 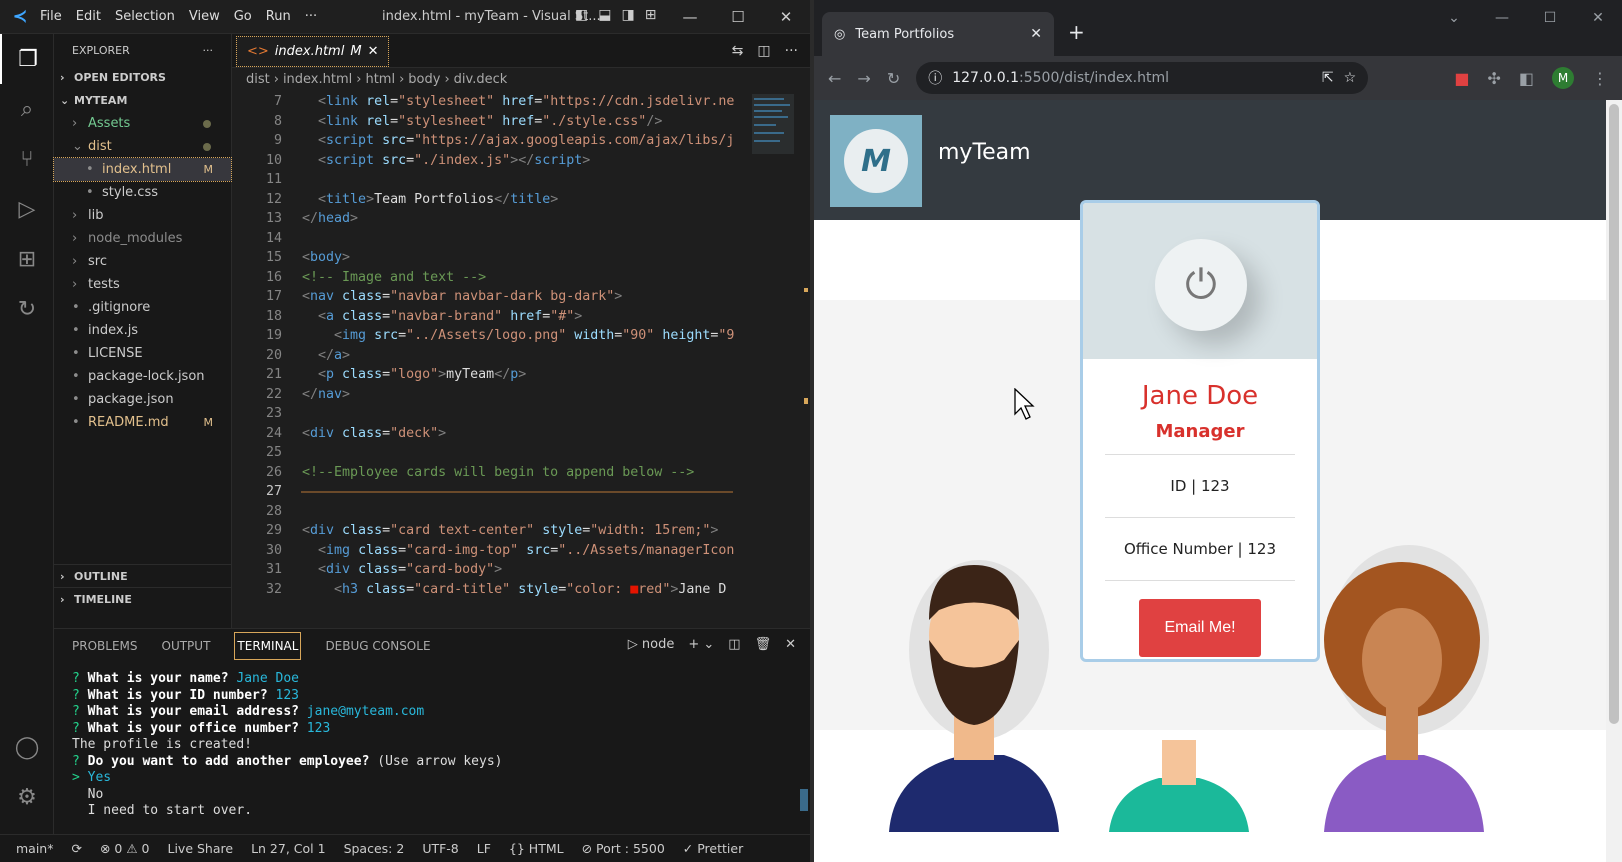 What do you see at coordinates (651, 644) in the screenshot?
I see `terminal-shell-icon: ▷ node` at bounding box center [651, 644].